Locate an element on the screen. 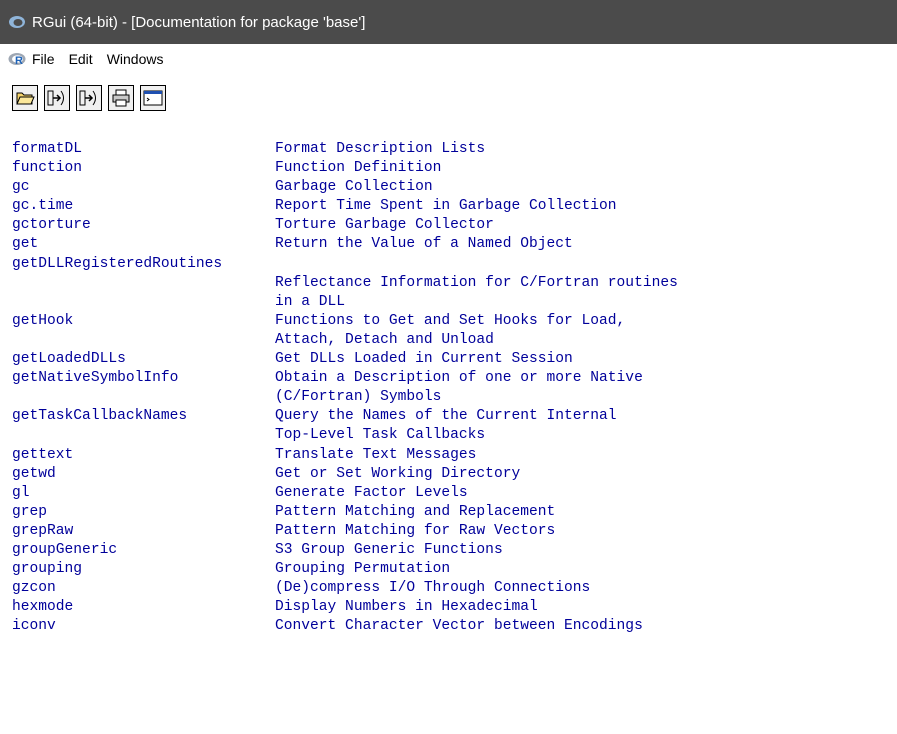 This screenshot has height=734, width=897. function-description: Pattern Matching for Raw Vectors is located at coordinates (586, 531).